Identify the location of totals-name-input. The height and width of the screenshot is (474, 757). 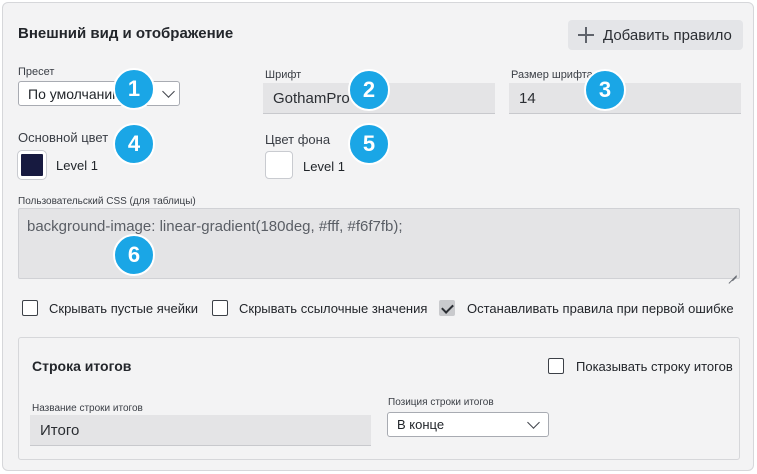
(205, 430).